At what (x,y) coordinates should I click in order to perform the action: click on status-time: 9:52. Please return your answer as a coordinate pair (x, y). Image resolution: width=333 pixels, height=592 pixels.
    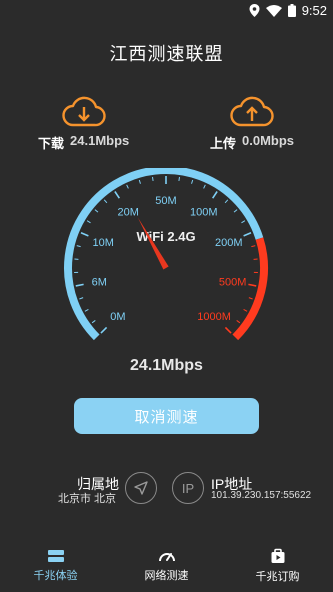
    Looking at the image, I should click on (314, 10).